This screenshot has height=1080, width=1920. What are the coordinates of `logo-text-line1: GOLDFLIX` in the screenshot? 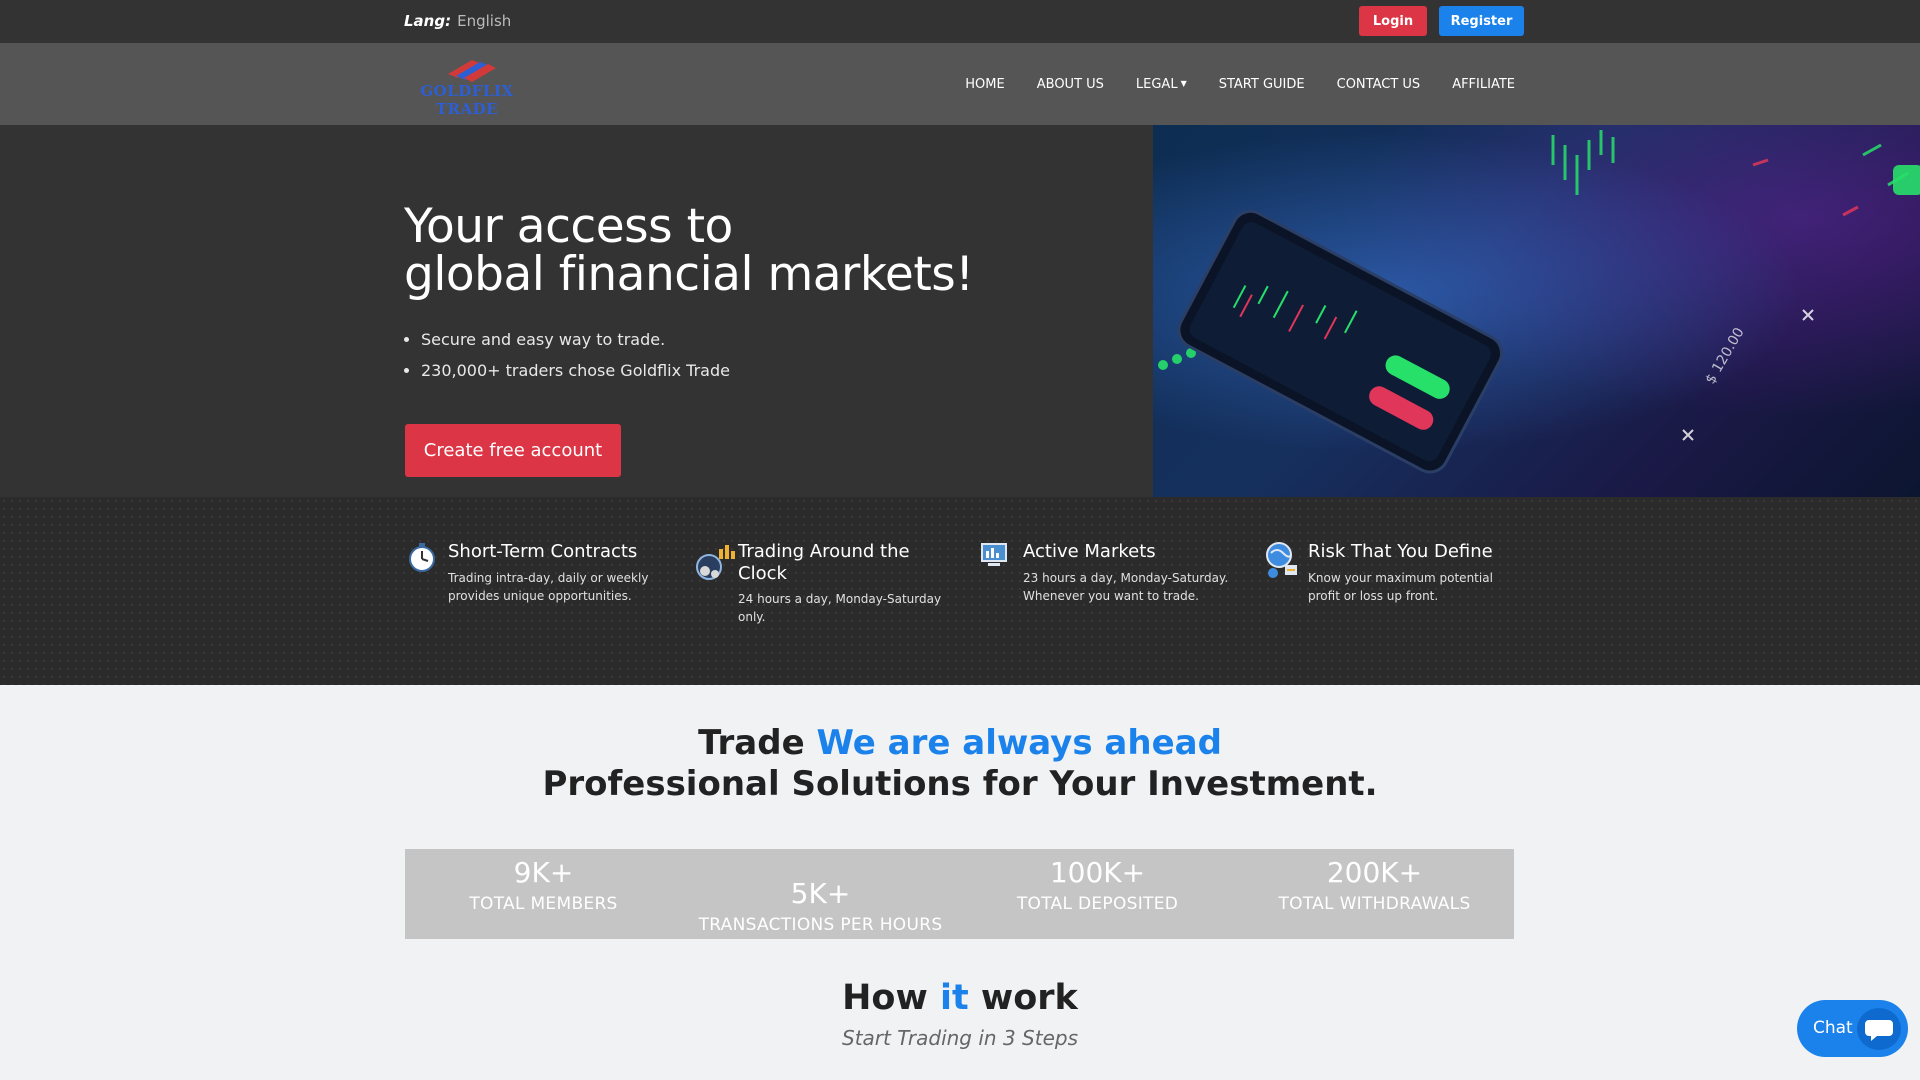 It's located at (467, 91).